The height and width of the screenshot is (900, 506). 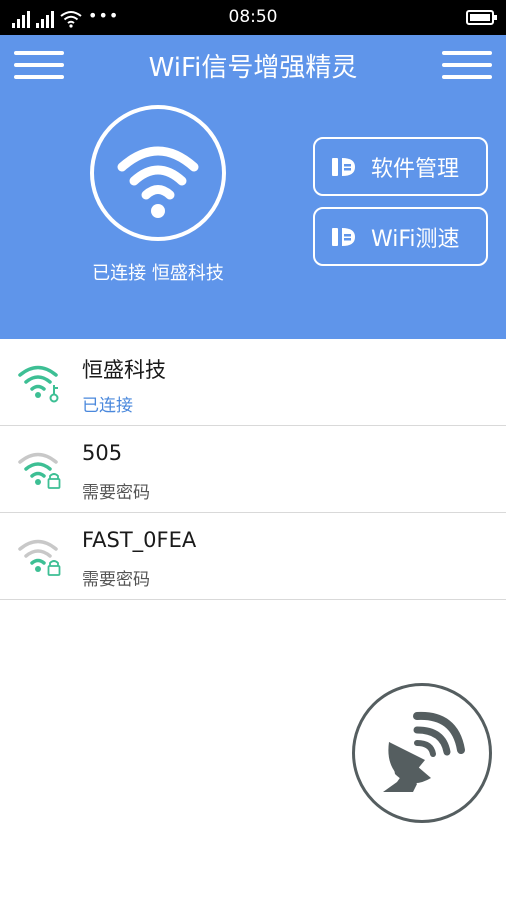 I want to click on wifi-main-button, so click(x=158, y=173).